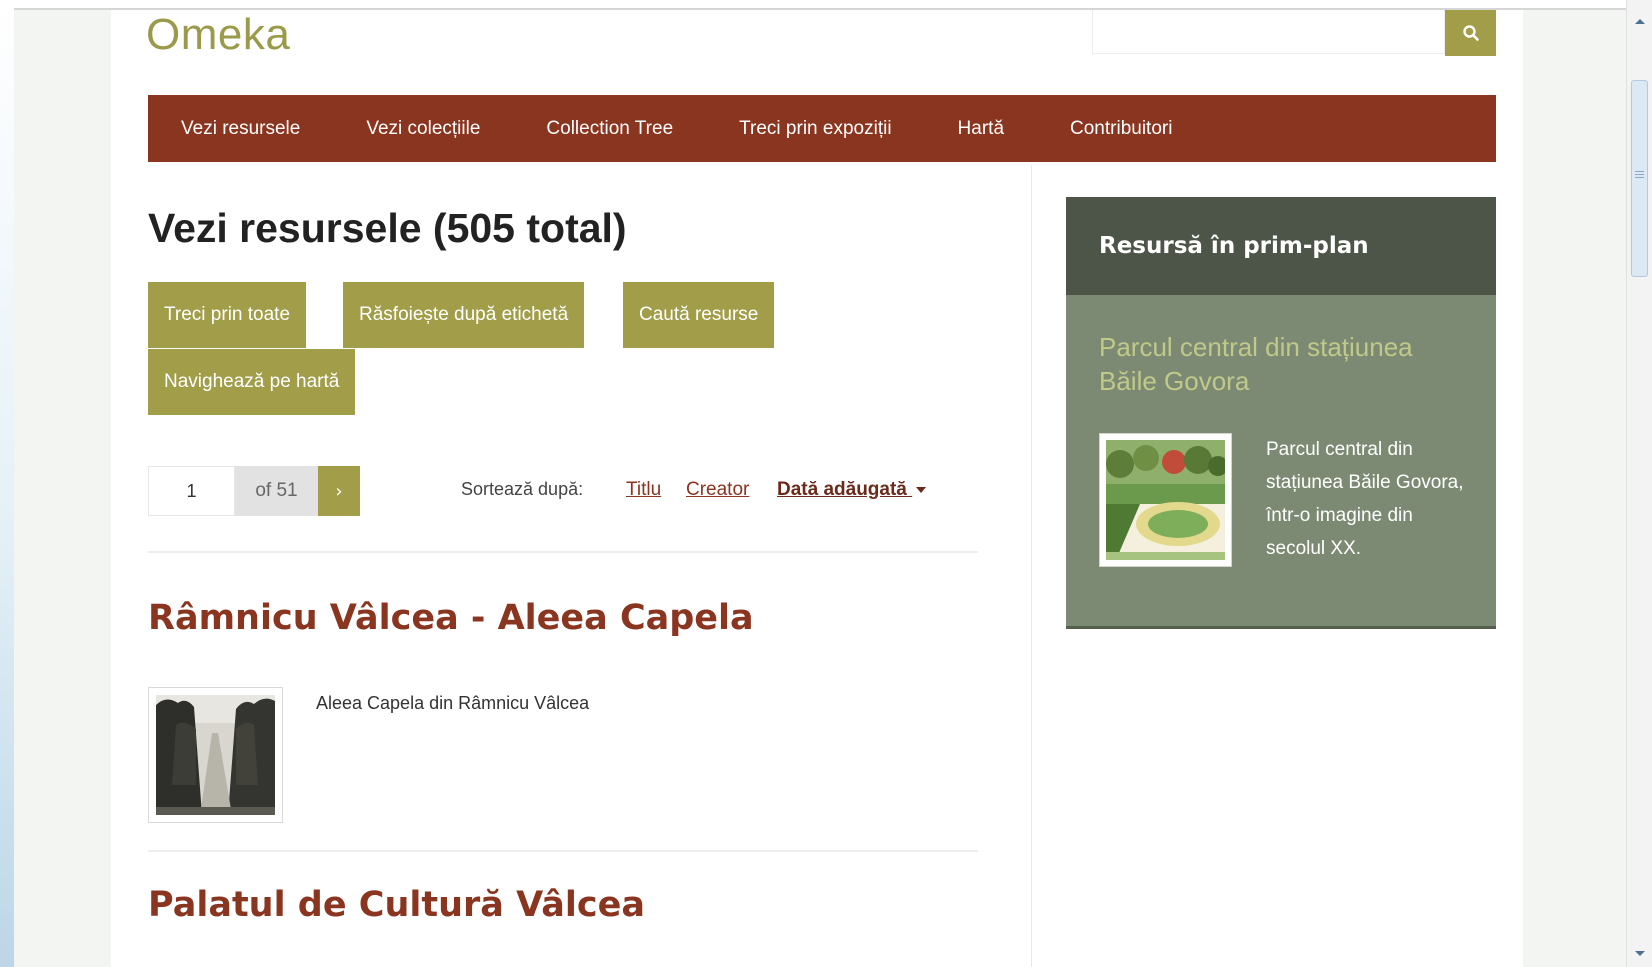  Describe the element at coordinates (1639, 483) in the screenshot. I see `vertical-scrollbar` at that location.